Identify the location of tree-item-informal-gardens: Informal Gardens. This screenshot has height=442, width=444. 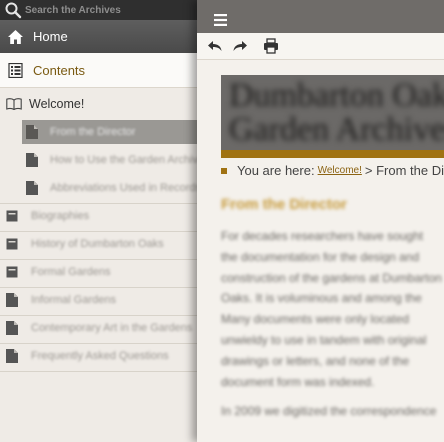
(61, 300).